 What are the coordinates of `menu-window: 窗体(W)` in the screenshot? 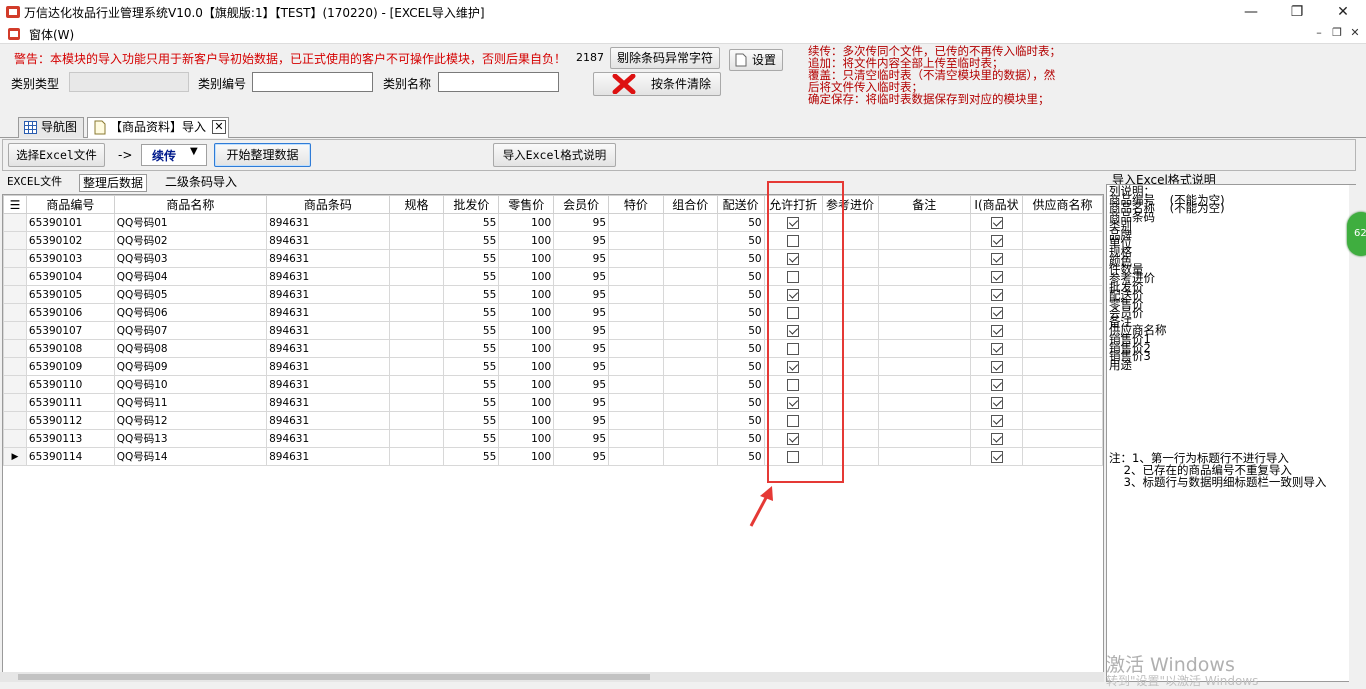 It's located at (51, 34).